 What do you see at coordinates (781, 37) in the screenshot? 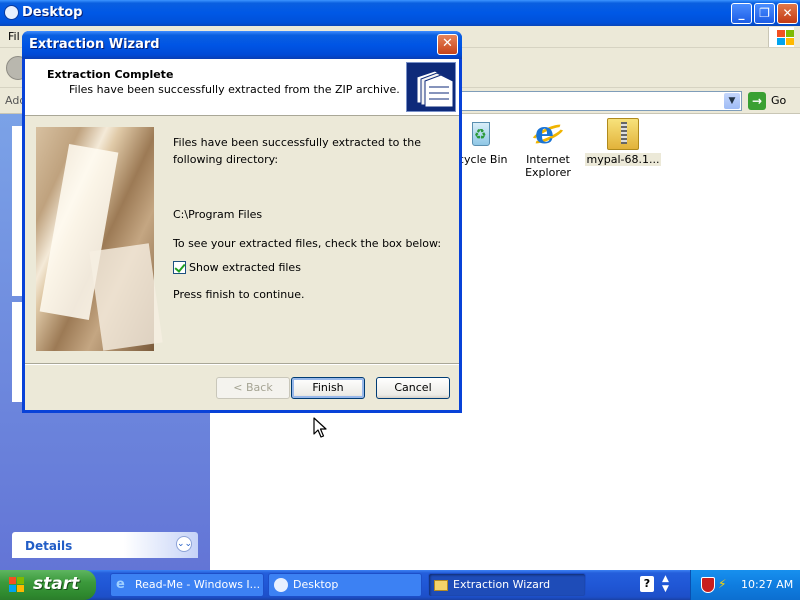
I see `windows-logo-icon` at bounding box center [781, 37].